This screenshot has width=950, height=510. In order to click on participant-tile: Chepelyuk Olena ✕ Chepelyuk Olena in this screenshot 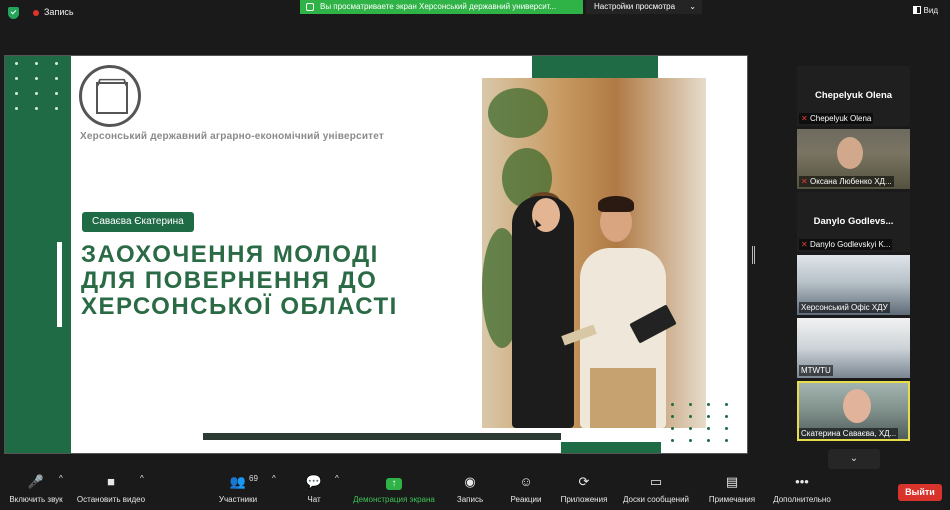, I will do `click(853, 96)`.